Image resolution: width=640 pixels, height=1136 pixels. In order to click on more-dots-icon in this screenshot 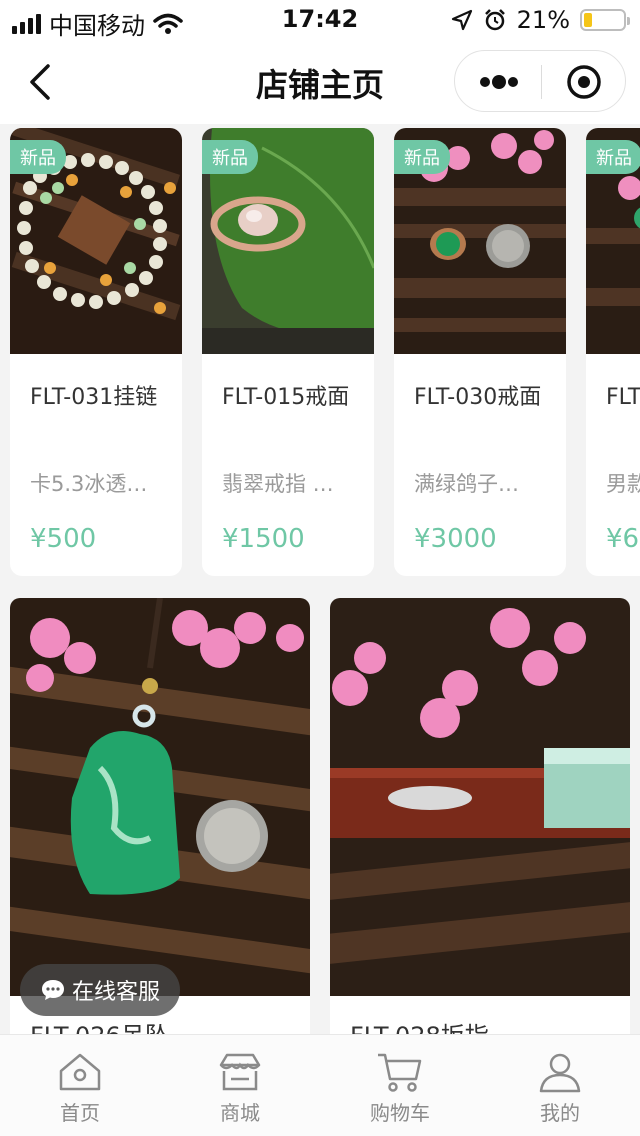, I will do `click(499, 82)`.